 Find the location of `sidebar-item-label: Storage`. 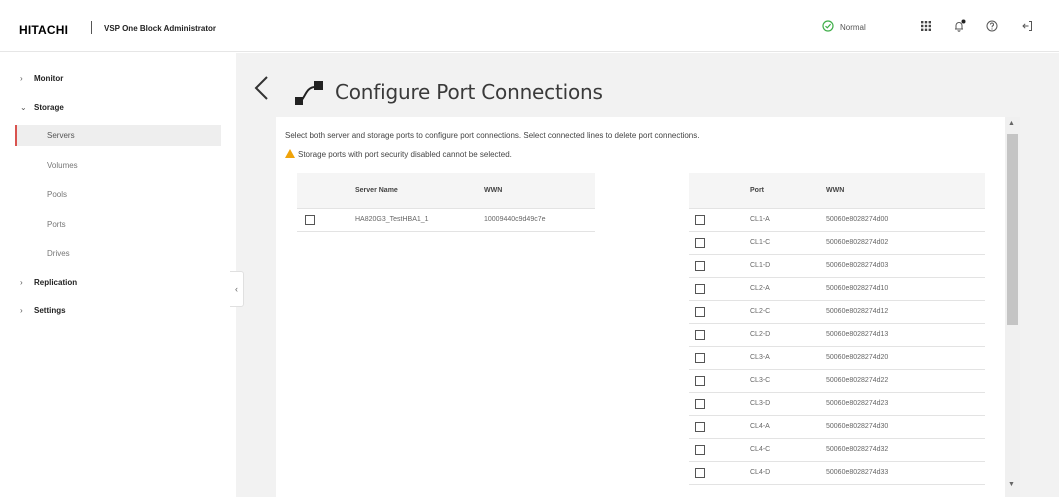

sidebar-item-label: Storage is located at coordinates (49, 107).